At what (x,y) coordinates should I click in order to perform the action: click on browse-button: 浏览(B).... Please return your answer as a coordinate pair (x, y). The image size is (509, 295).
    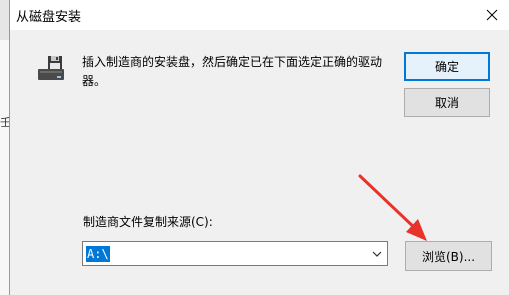
    Looking at the image, I should click on (448, 256).